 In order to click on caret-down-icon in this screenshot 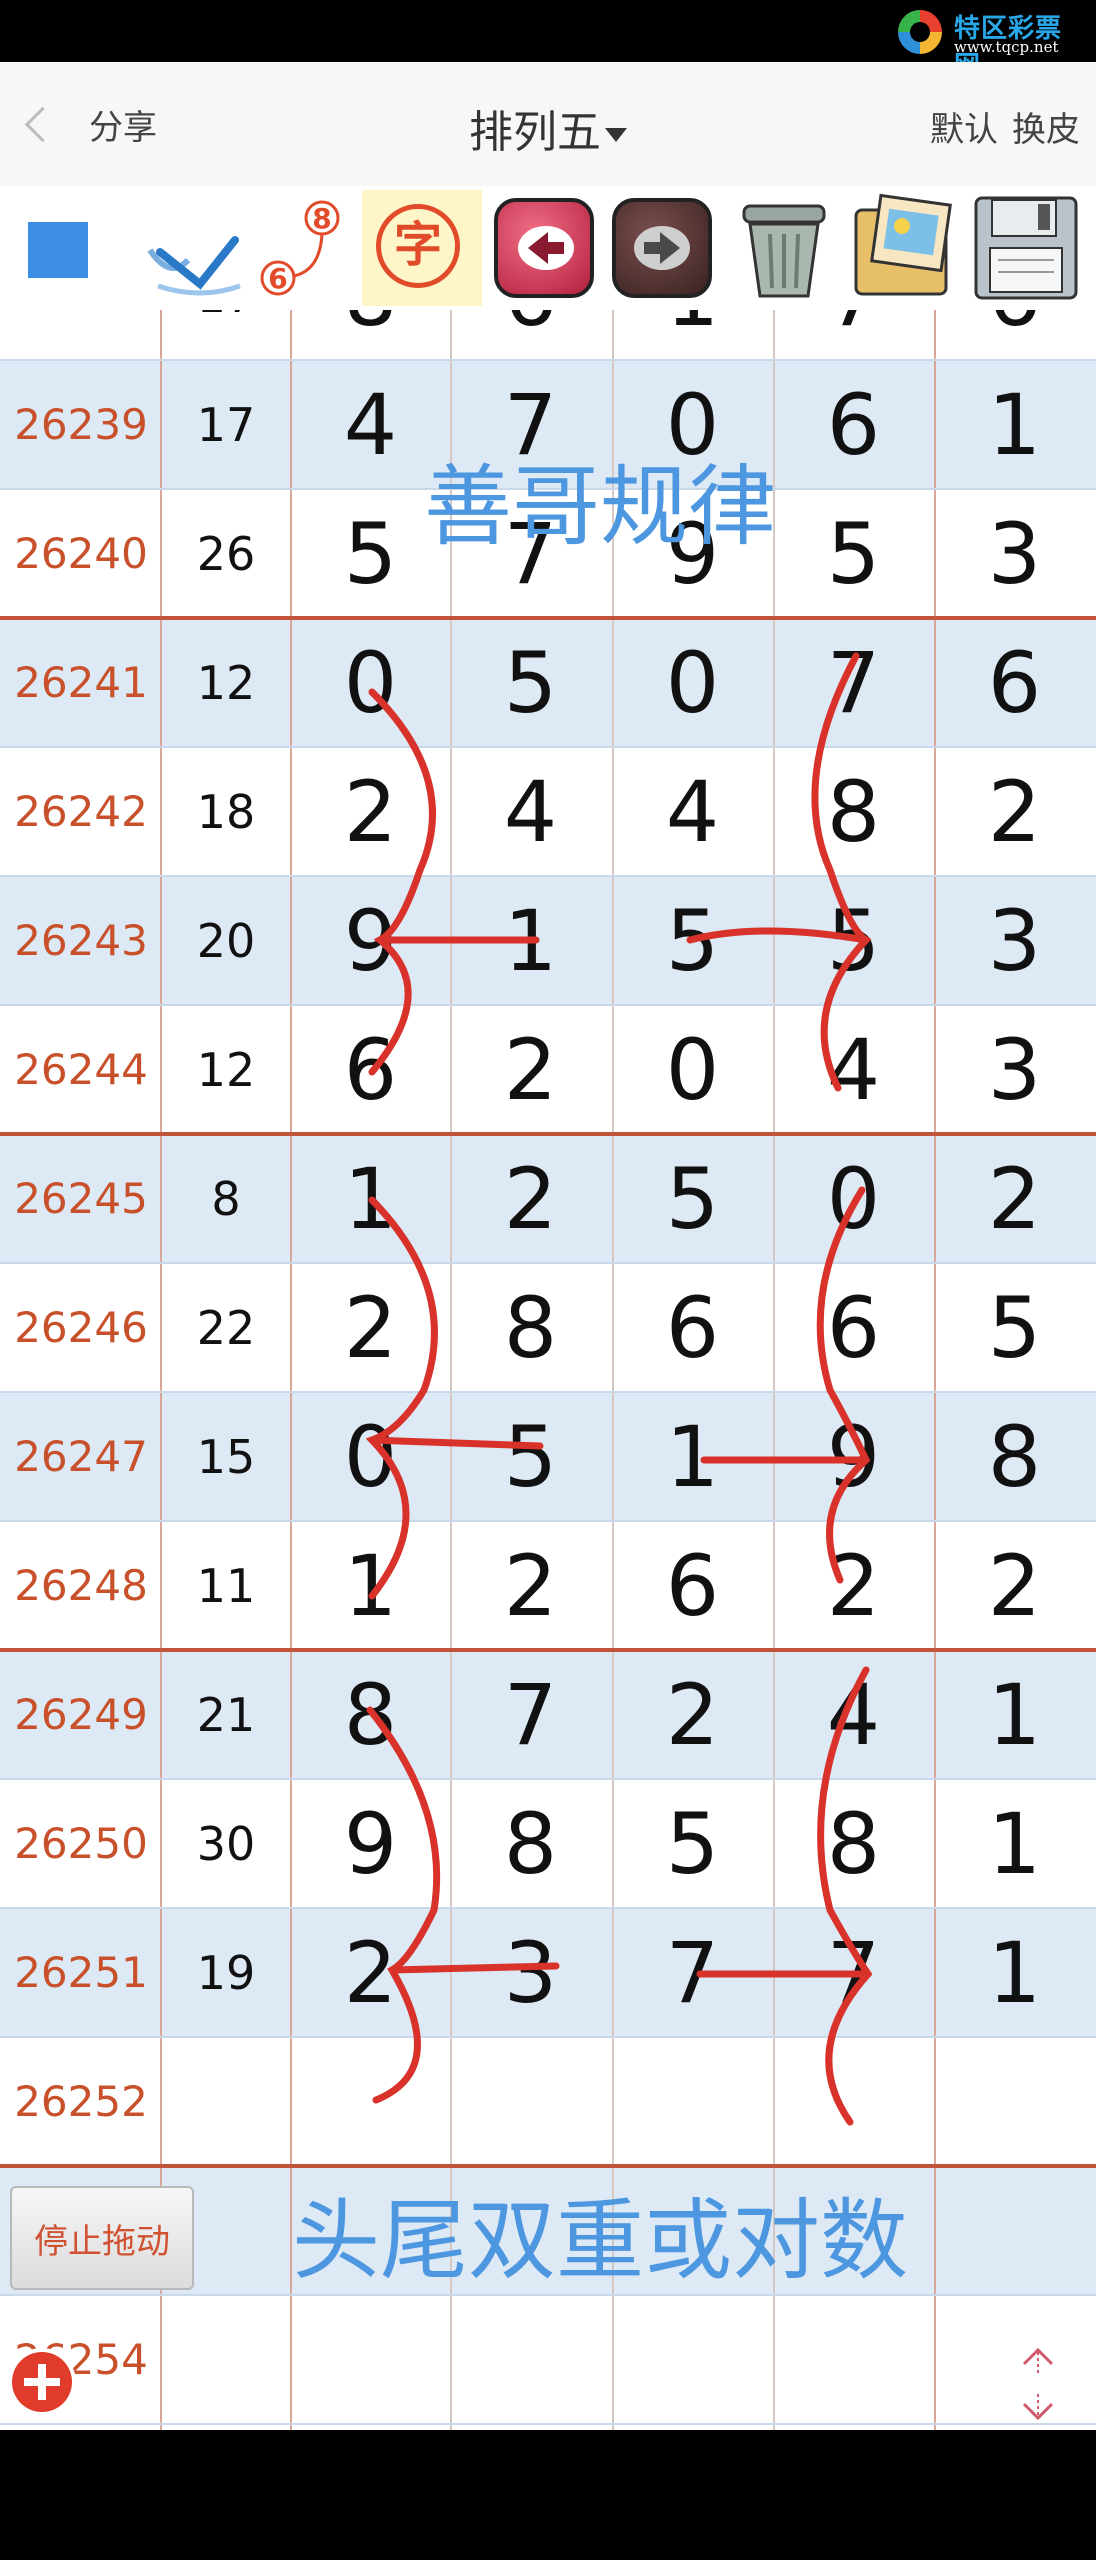, I will do `click(616, 135)`.